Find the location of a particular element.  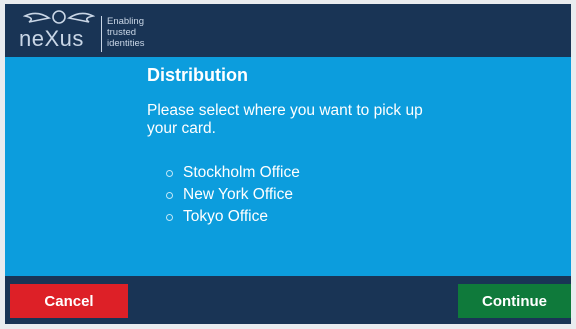

cancel-button: Cancel is located at coordinates (69, 301).